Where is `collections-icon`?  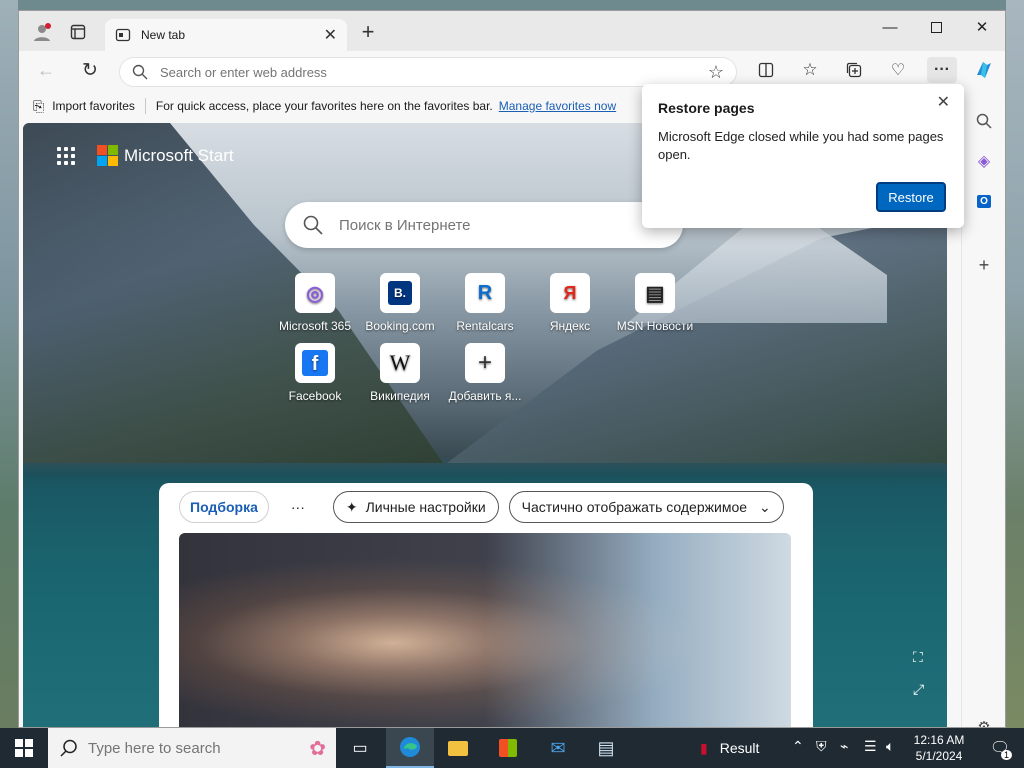
collections-icon is located at coordinates (854, 70).